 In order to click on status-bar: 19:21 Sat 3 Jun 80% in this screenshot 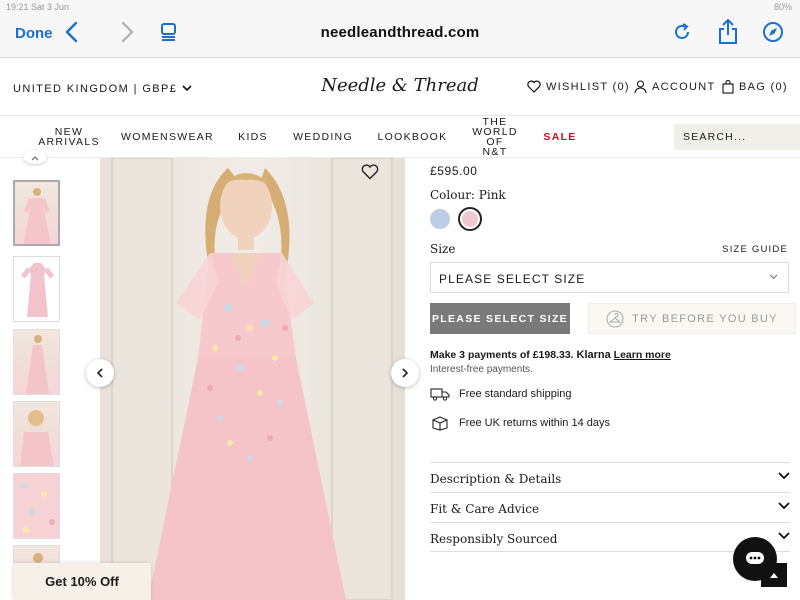, I will do `click(400, 7)`.